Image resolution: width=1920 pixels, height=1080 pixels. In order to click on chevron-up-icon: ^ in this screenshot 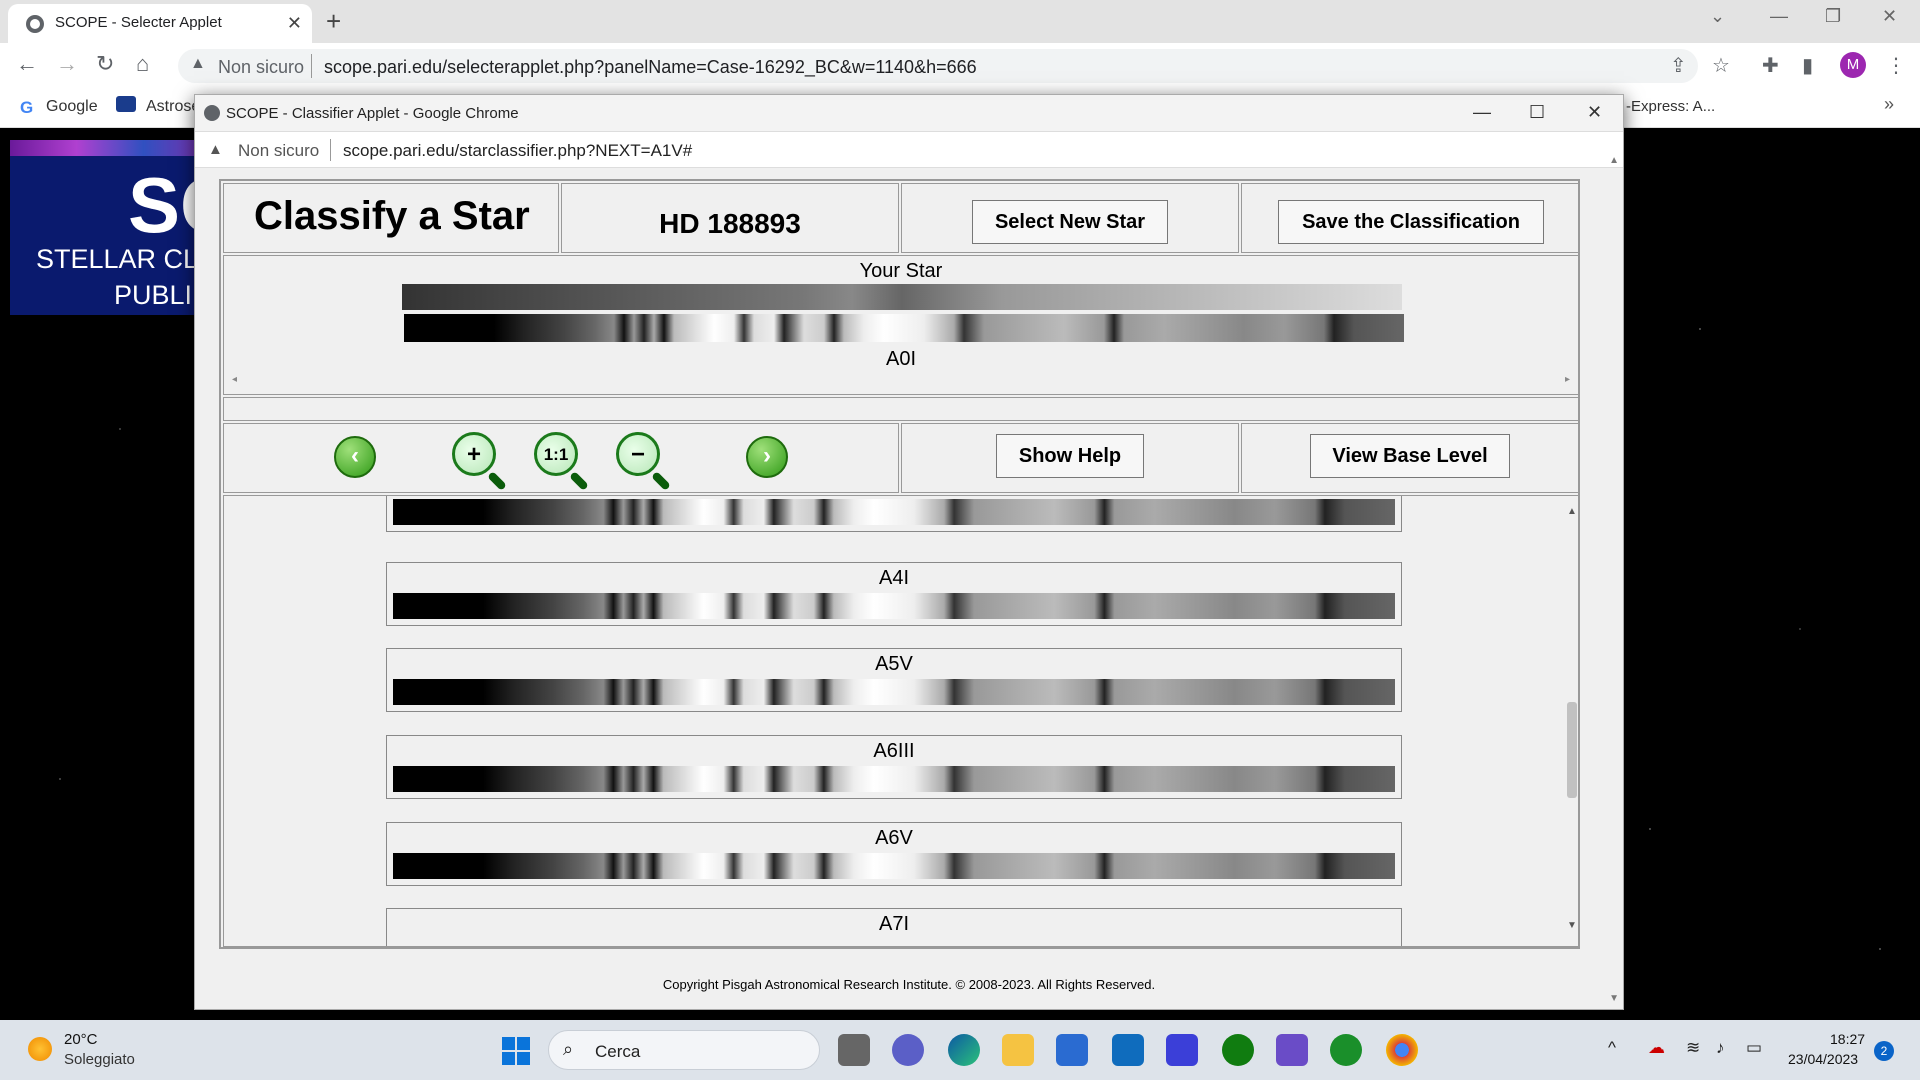, I will do `click(1612, 1048)`.